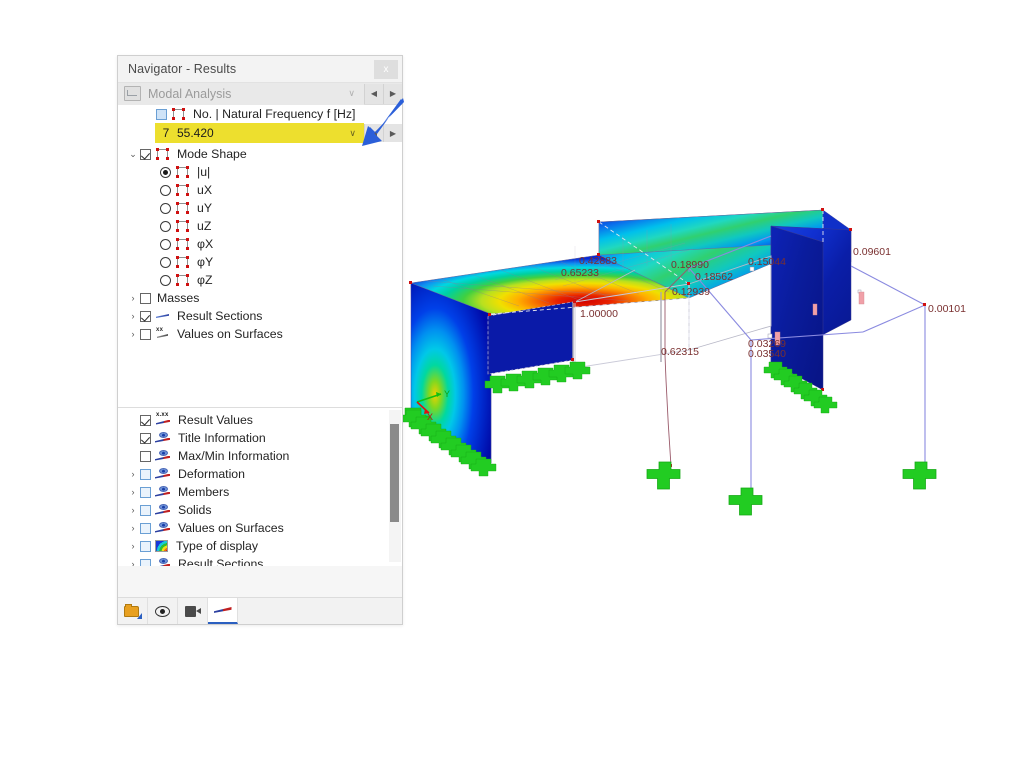 This screenshot has width=1024, height=768. What do you see at coordinates (392, 93) in the screenshot?
I see `analysis-next-button: ▶` at bounding box center [392, 93].